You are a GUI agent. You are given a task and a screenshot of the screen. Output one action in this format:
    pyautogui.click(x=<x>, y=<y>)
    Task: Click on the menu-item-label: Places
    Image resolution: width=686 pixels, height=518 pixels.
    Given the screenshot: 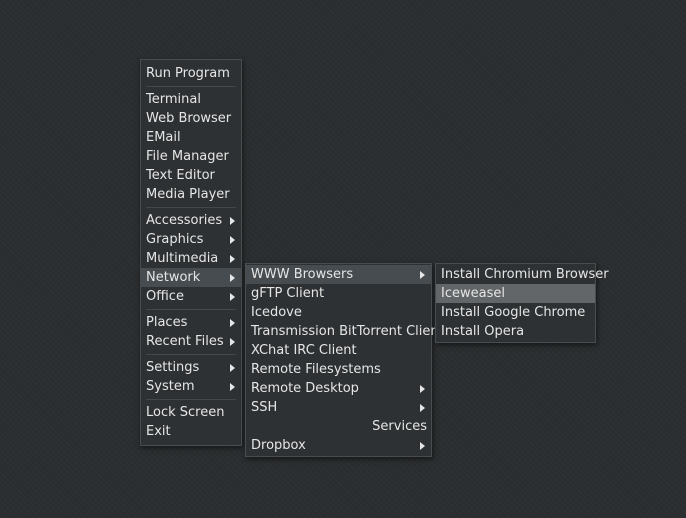 What is the action you would take?
    pyautogui.click(x=167, y=322)
    